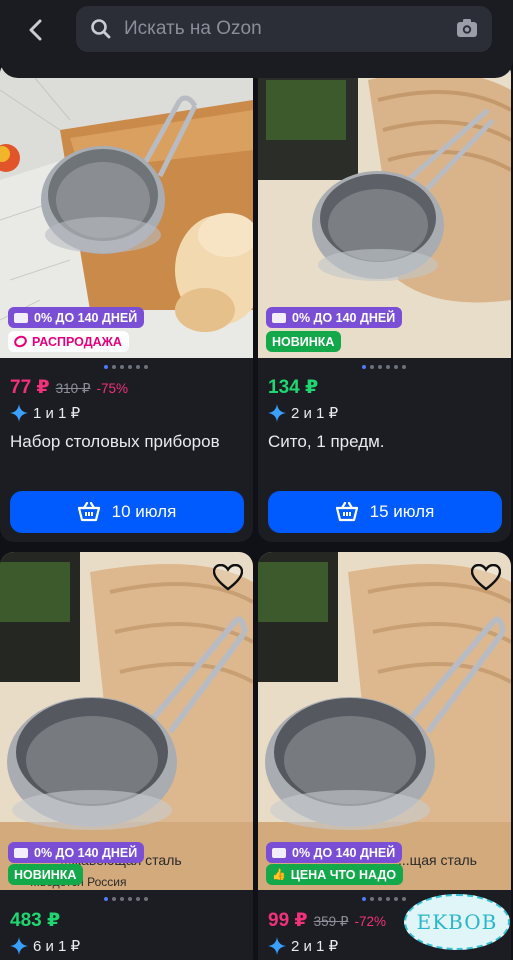  What do you see at coordinates (437, 860) in the screenshot?
I see `photo-caption: ...щая сталь` at bounding box center [437, 860].